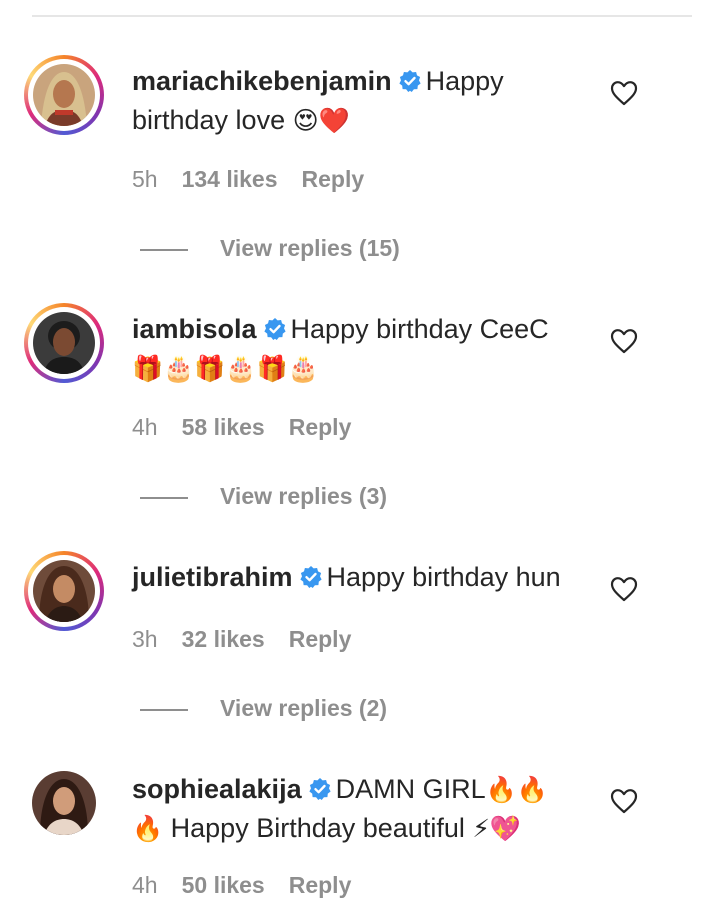 The image size is (720, 899). I want to click on comment-meta: 4h 50 likes Reply, so click(253, 885).